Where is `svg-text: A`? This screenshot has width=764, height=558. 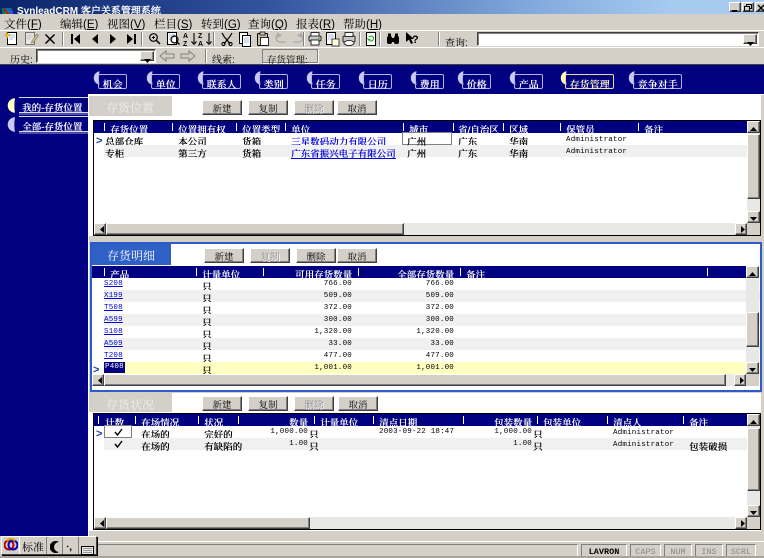
svg-text: A is located at coordinates (185, 36).